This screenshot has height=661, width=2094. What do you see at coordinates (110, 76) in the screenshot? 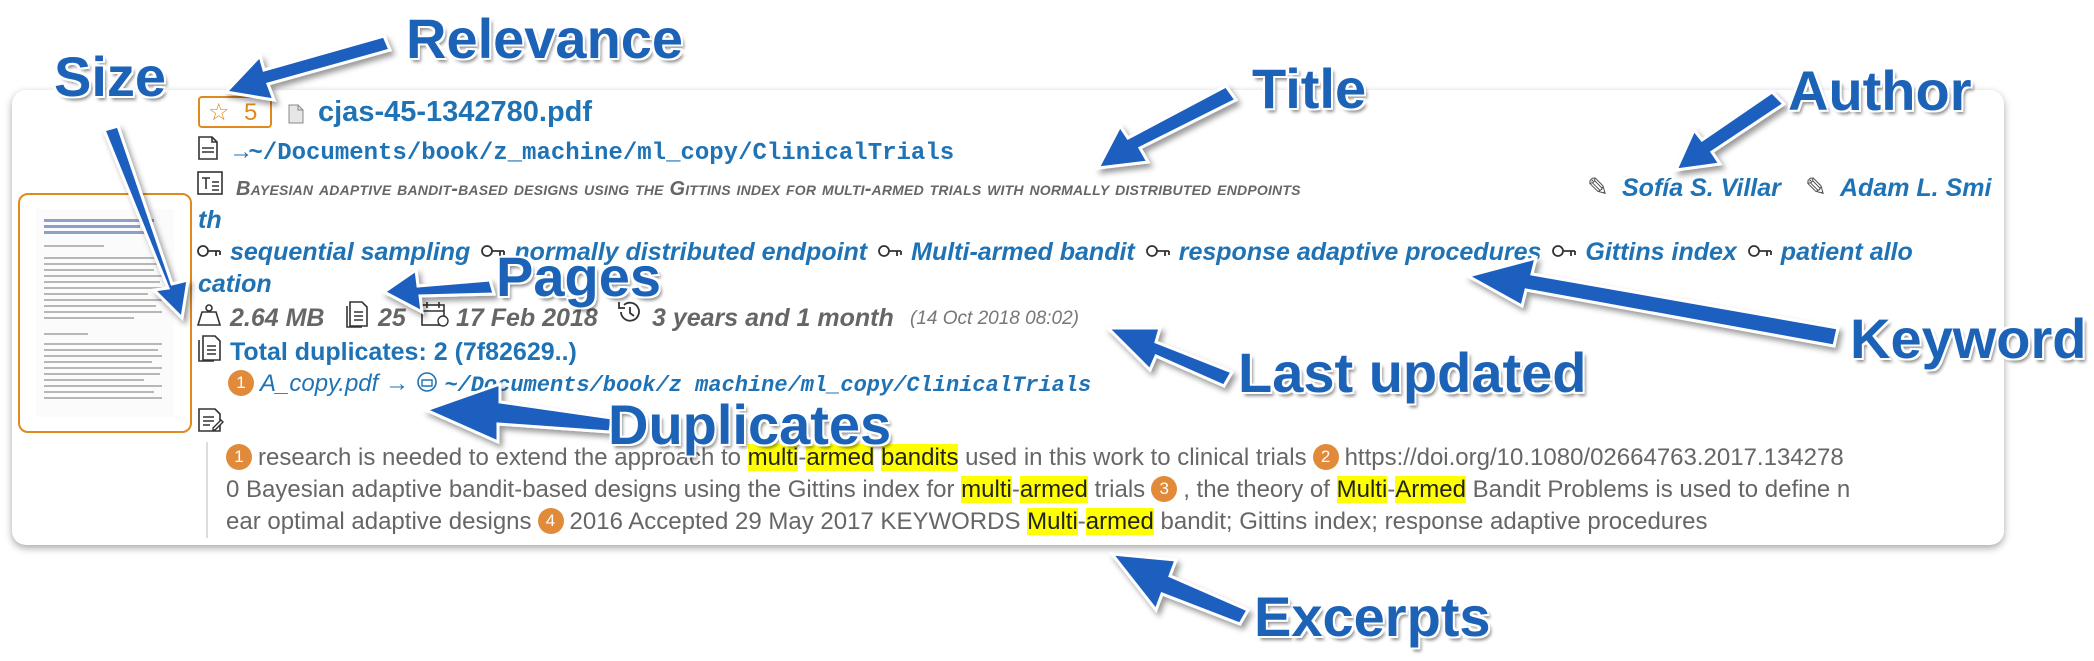
I see `callout-size: Size` at bounding box center [110, 76].